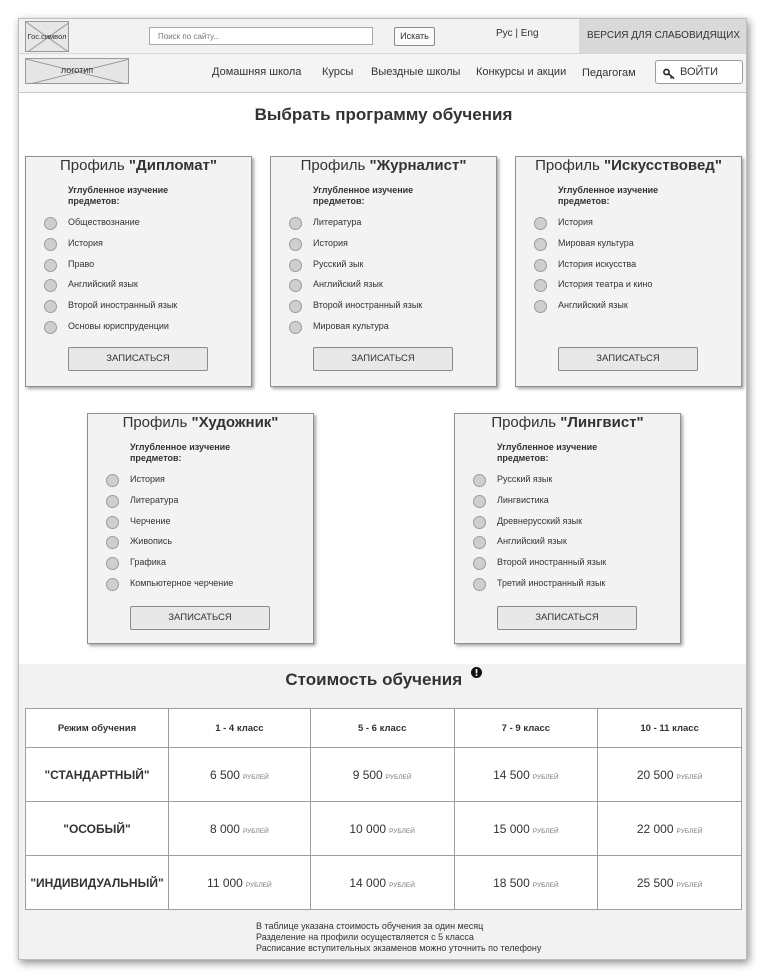 This screenshot has width=767, height=980. I want to click on lang-en-link: Eng, so click(530, 33).